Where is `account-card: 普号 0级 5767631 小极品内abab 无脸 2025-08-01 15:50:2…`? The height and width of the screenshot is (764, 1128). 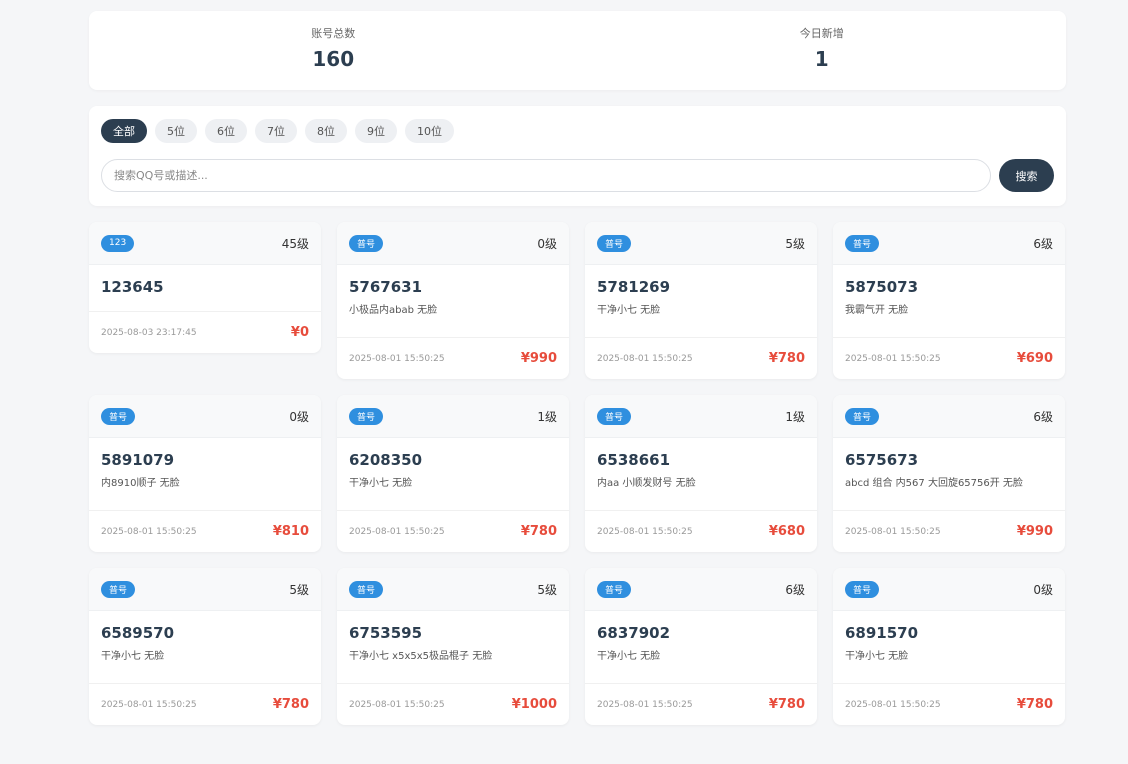
account-card: 普号 0级 5767631 小极品内abab 无脸 2025-08-01 15:50:2… is located at coordinates (453, 300).